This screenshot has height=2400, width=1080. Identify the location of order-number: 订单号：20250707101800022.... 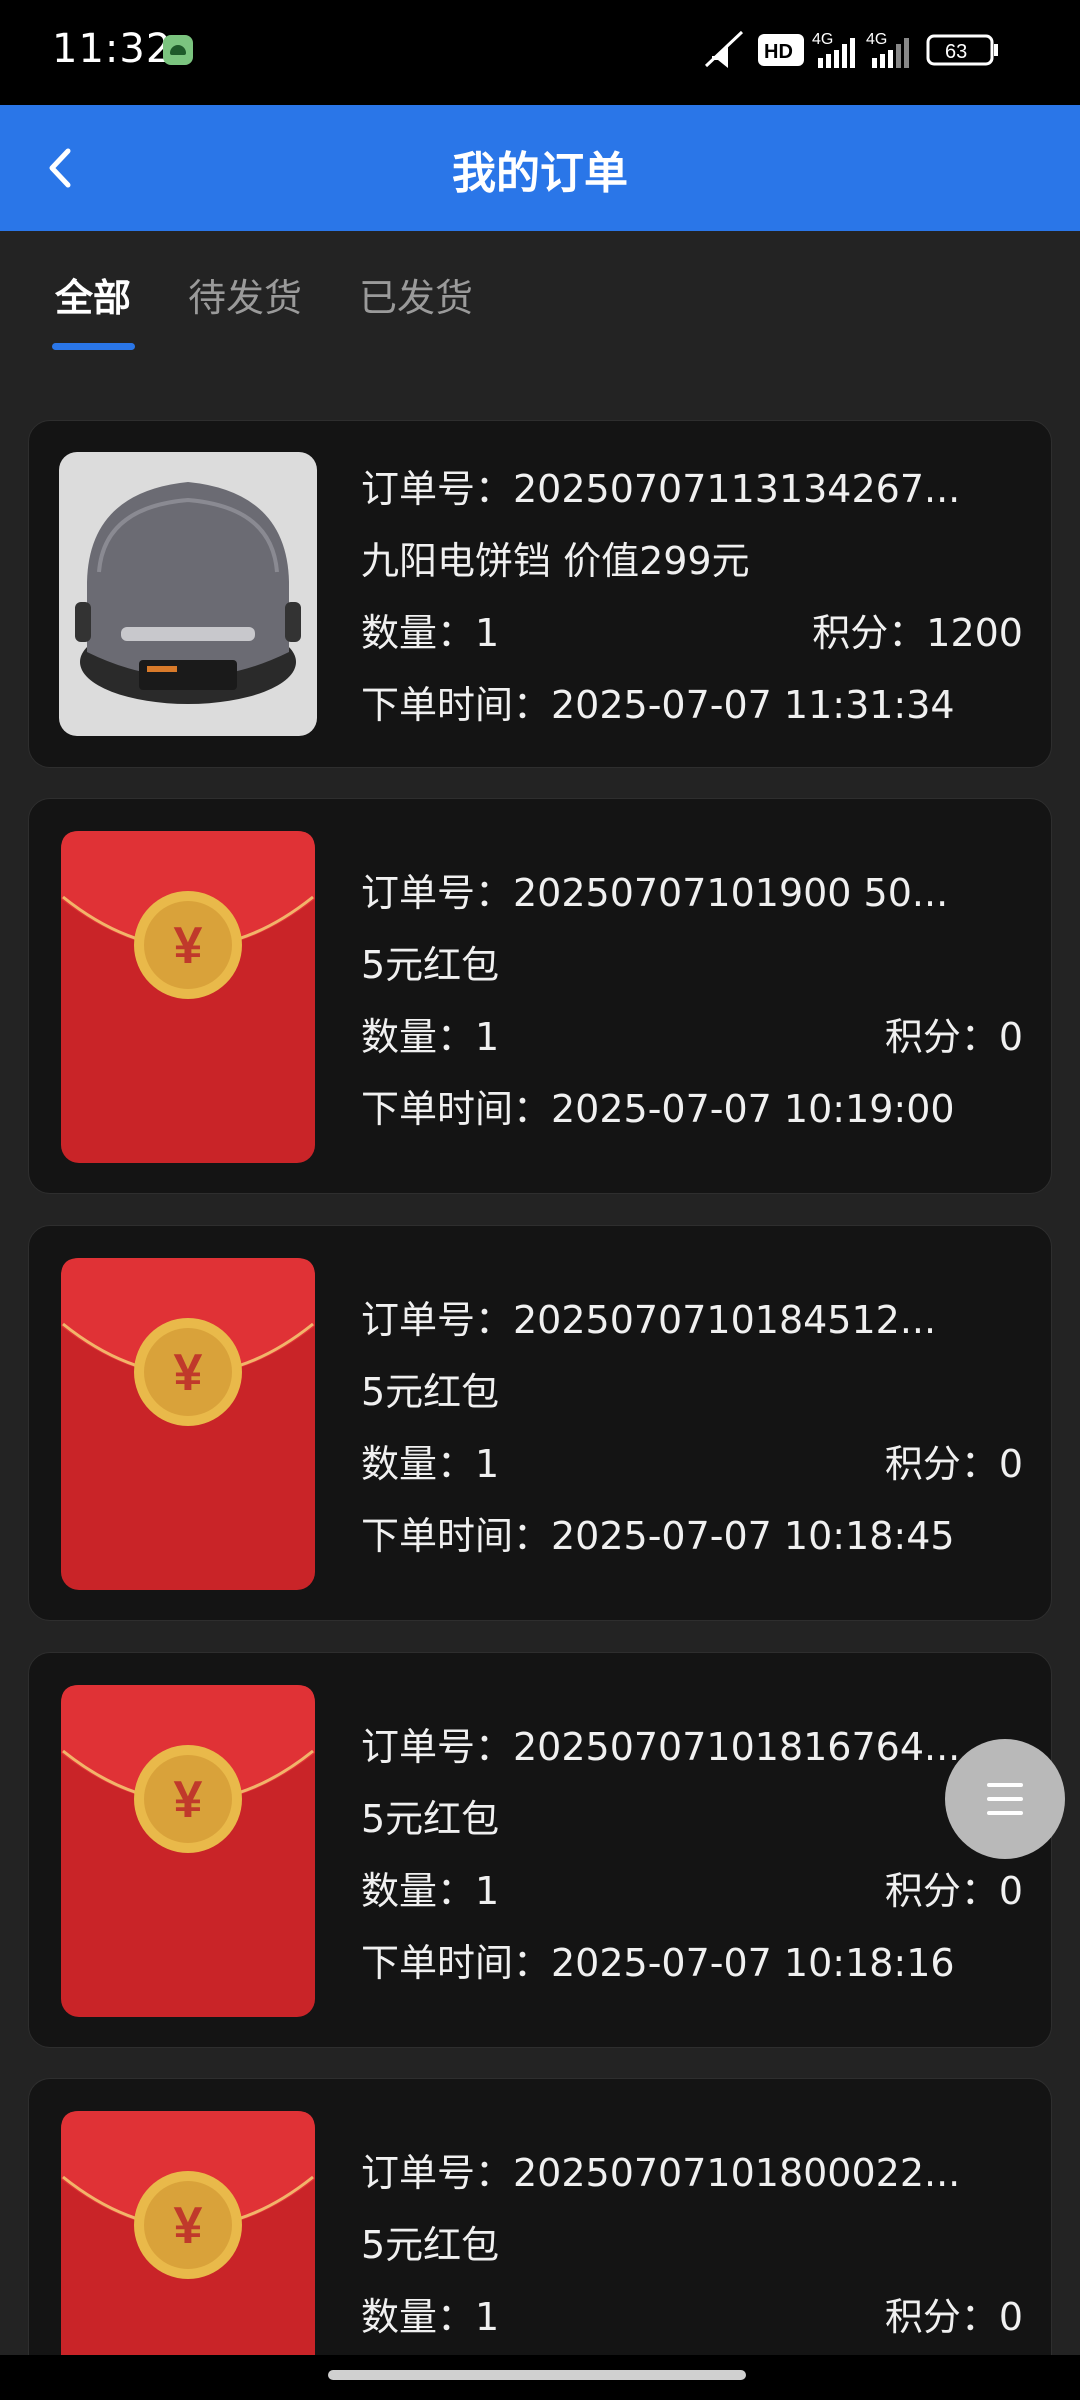
(661, 2173).